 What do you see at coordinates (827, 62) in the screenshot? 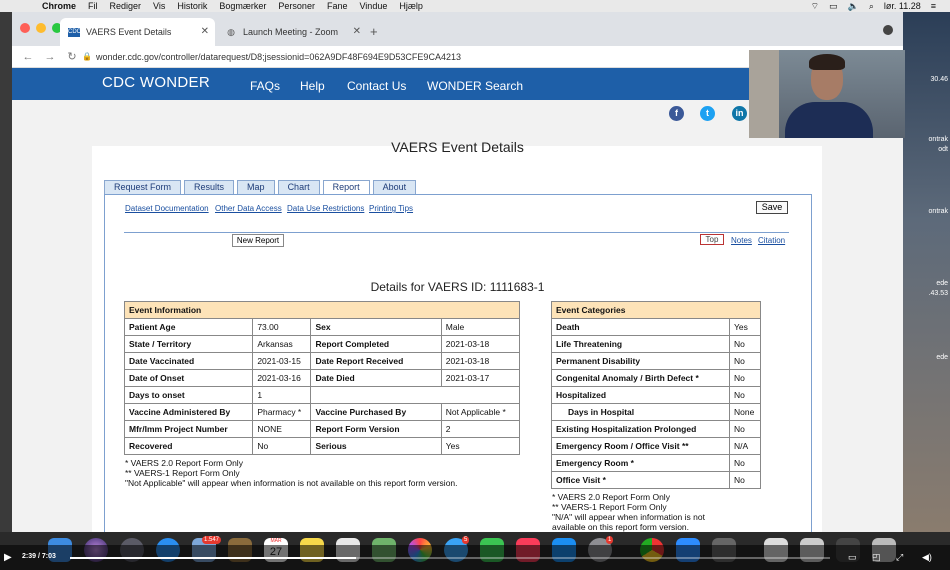
I see `webcam-person-hair` at bounding box center [827, 62].